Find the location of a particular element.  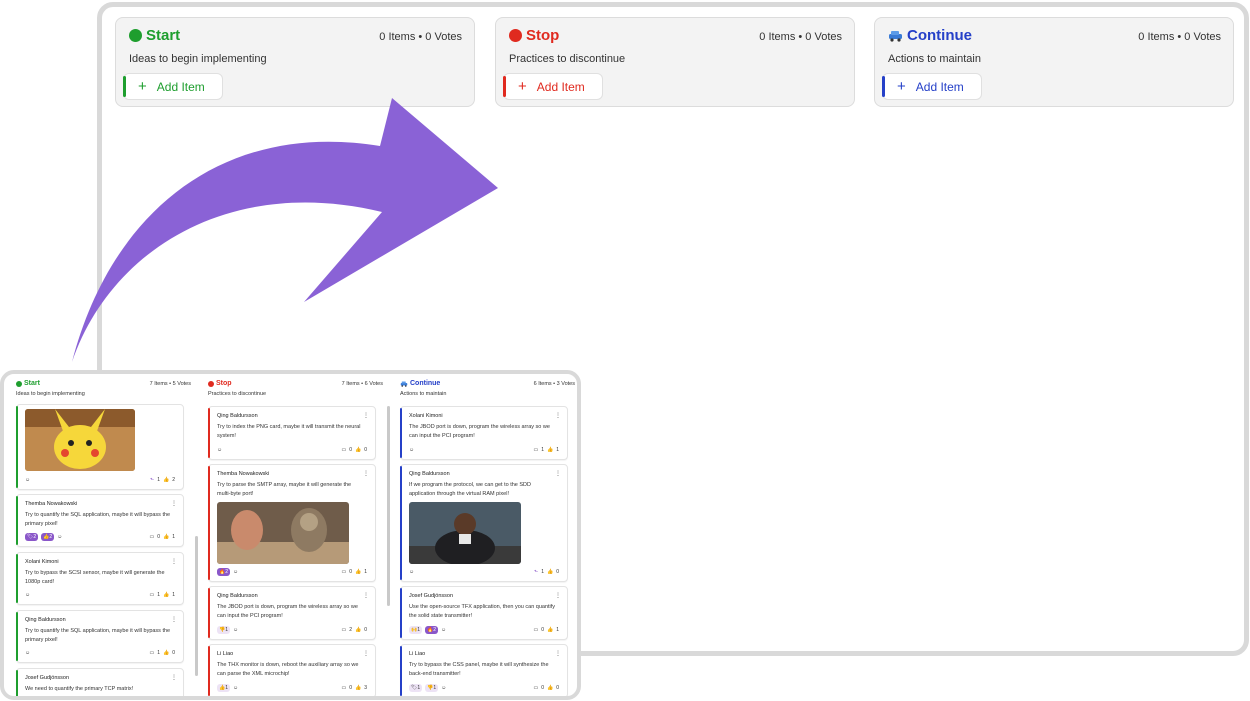

reaction-badge: 🙌 1 is located at coordinates (416, 629).